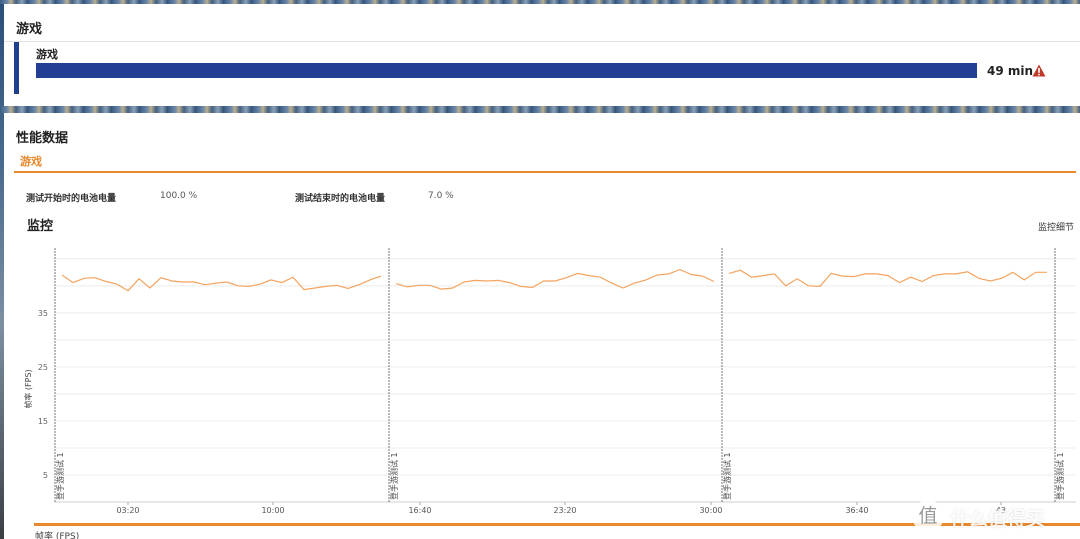 The width and height of the screenshot is (1080, 539). What do you see at coordinates (1010, 71) in the screenshot?
I see `game-duration: 49 min` at bounding box center [1010, 71].